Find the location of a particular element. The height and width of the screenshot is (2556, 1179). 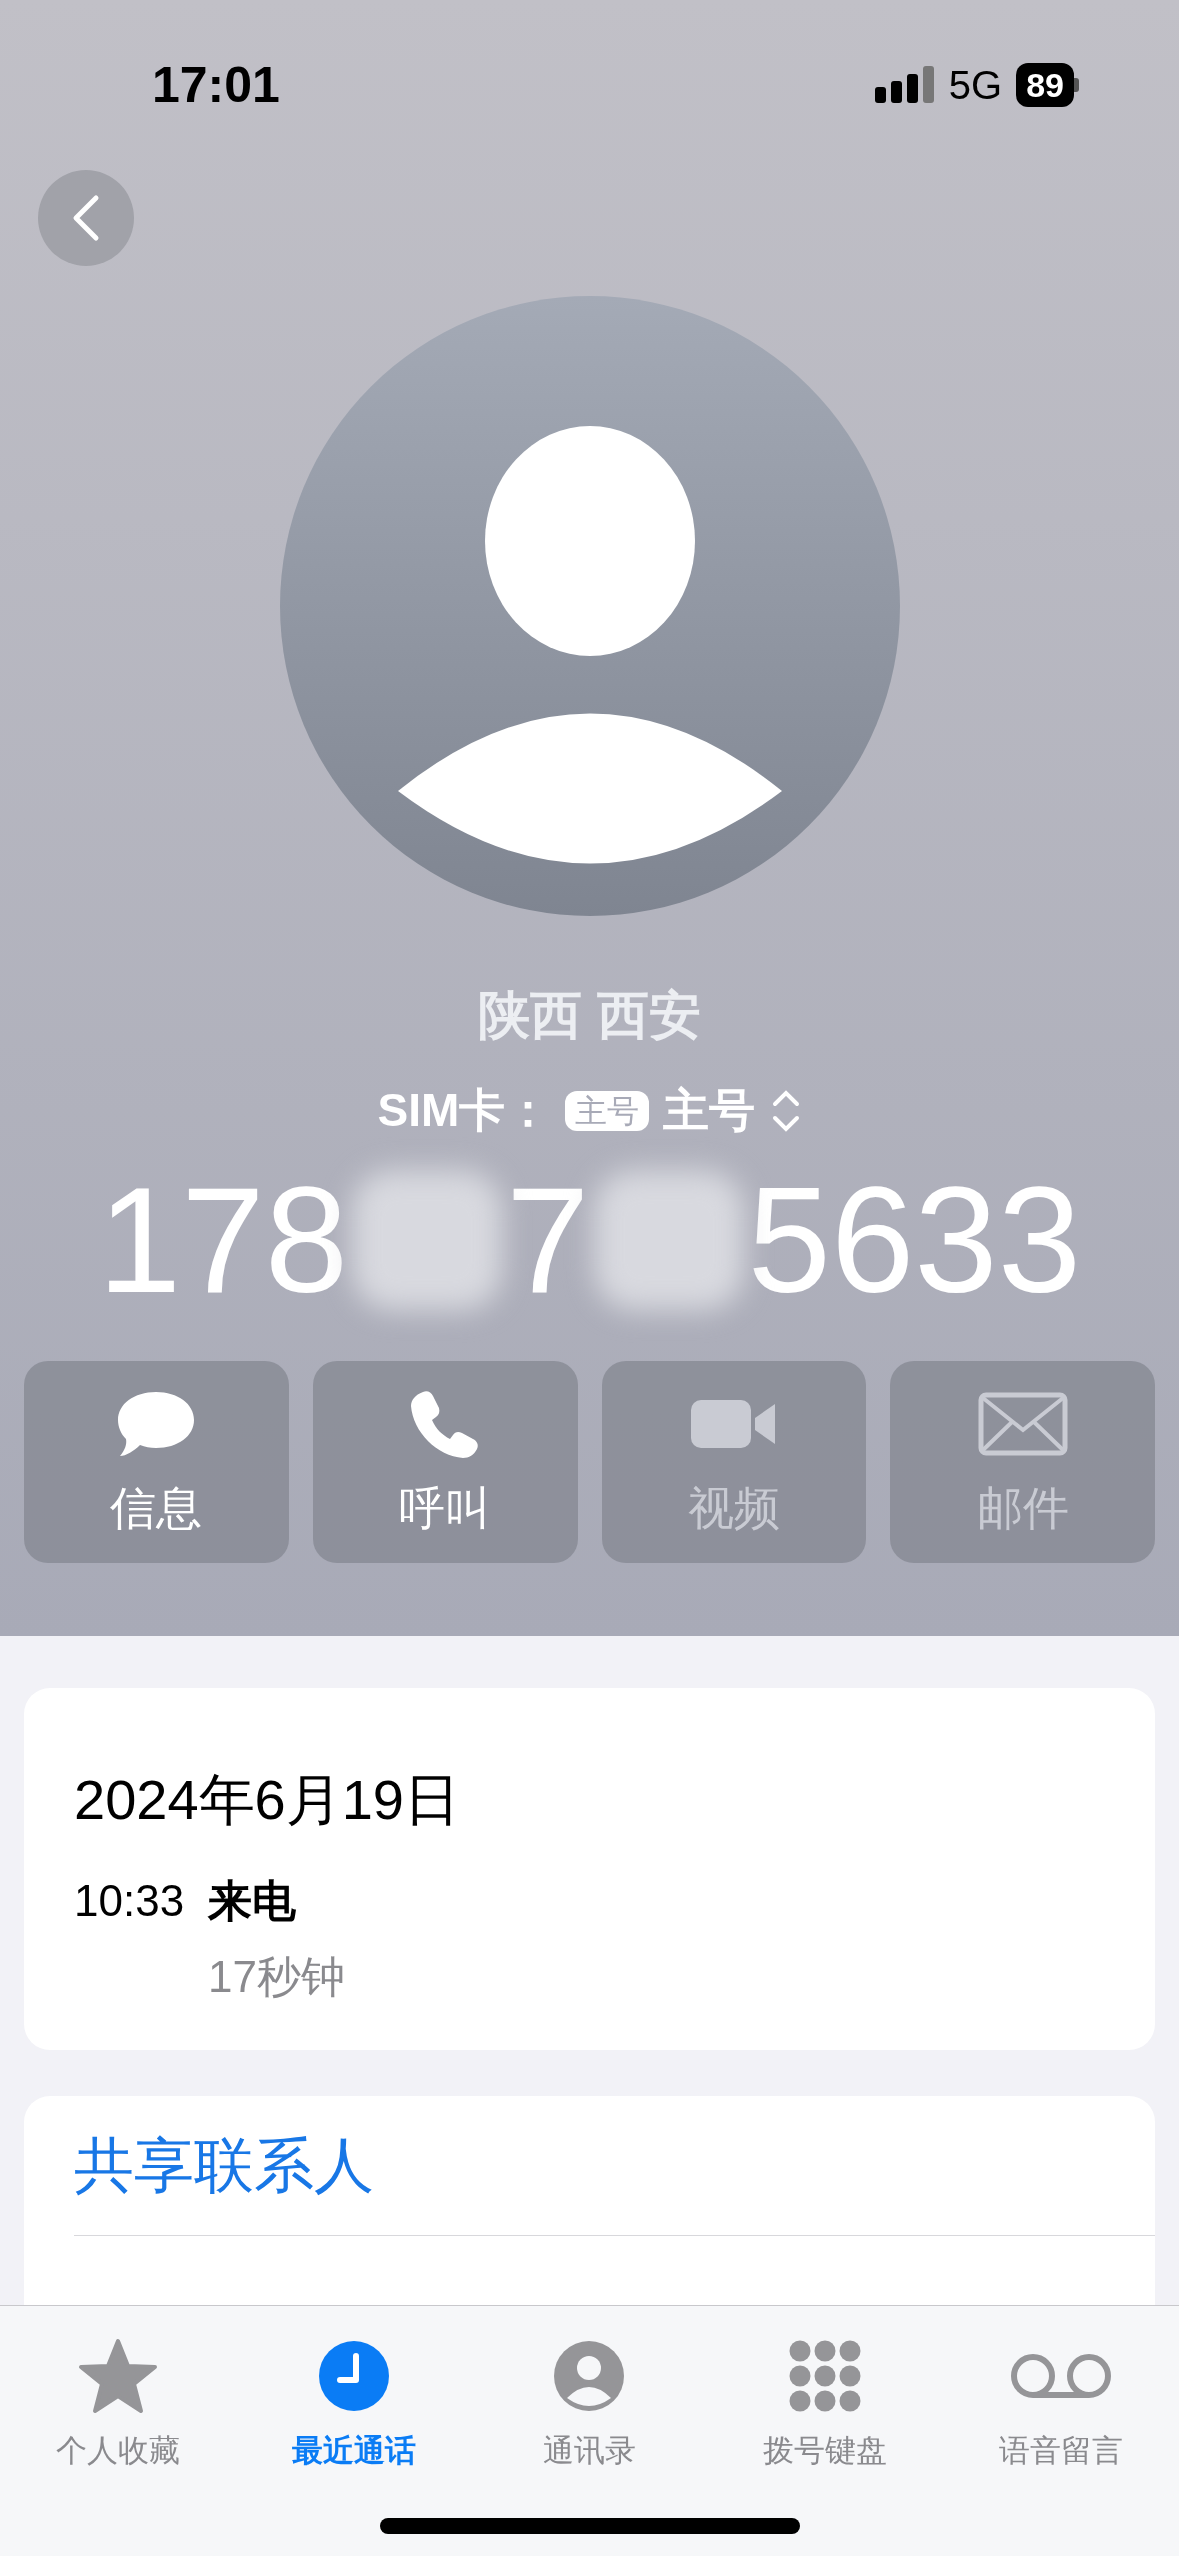

tab-item: 拨号键盘 is located at coordinates (825, 2406).